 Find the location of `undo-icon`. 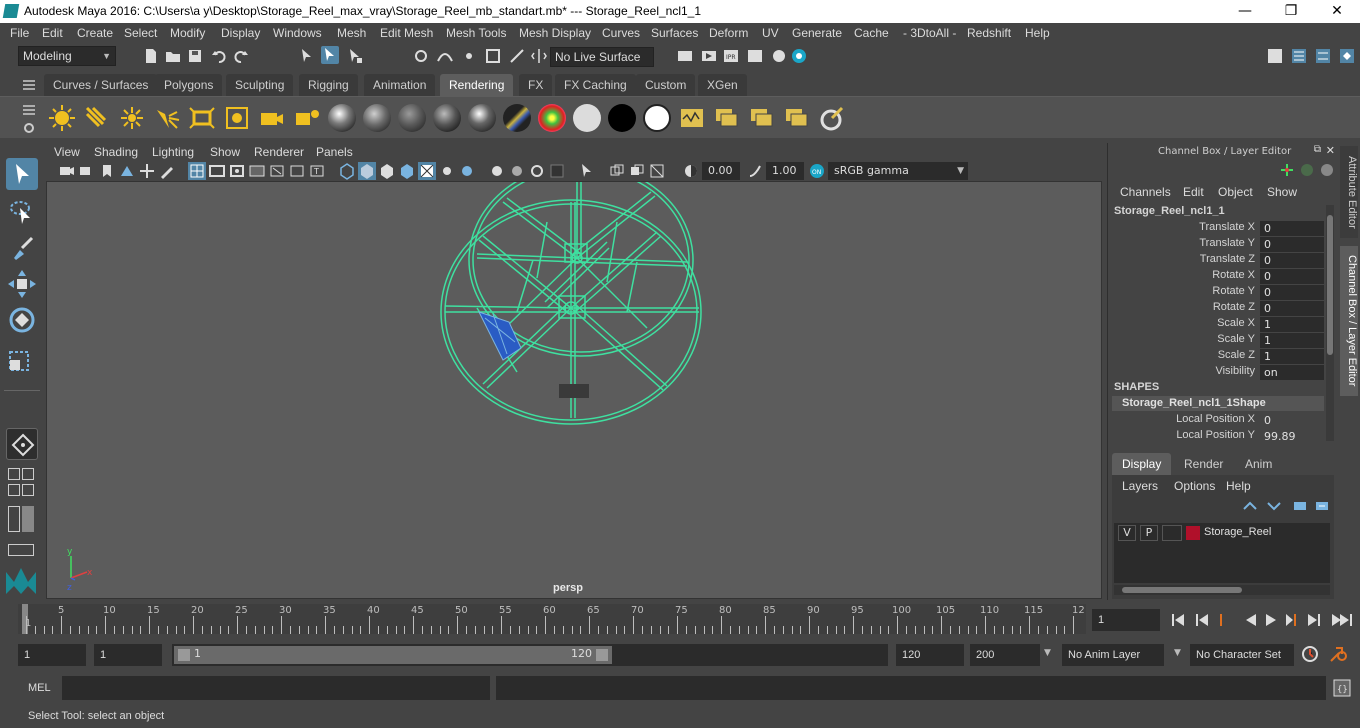

undo-icon is located at coordinates (219, 56).